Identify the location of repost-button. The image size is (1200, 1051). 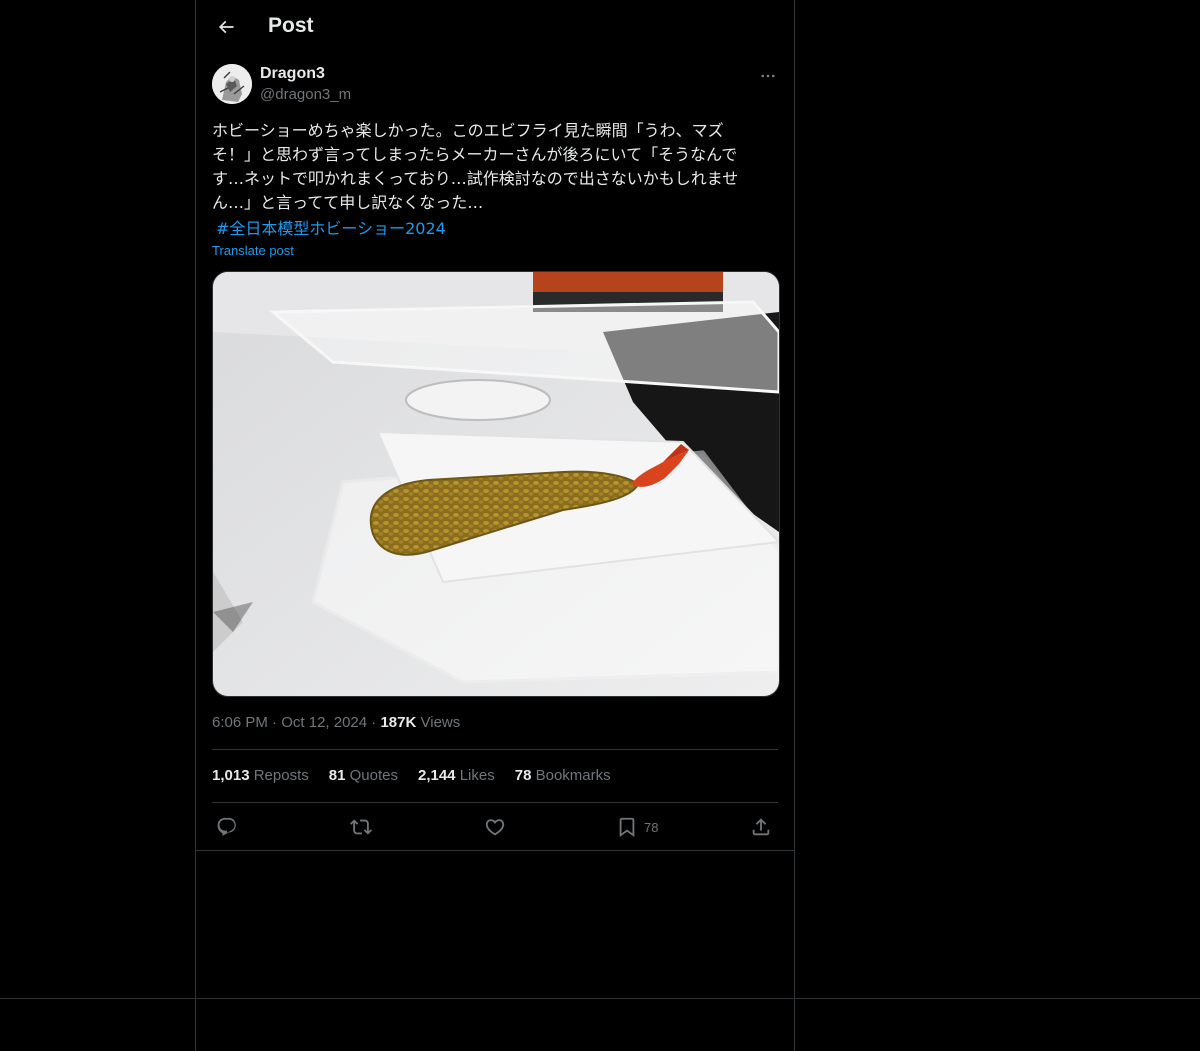
(361, 827).